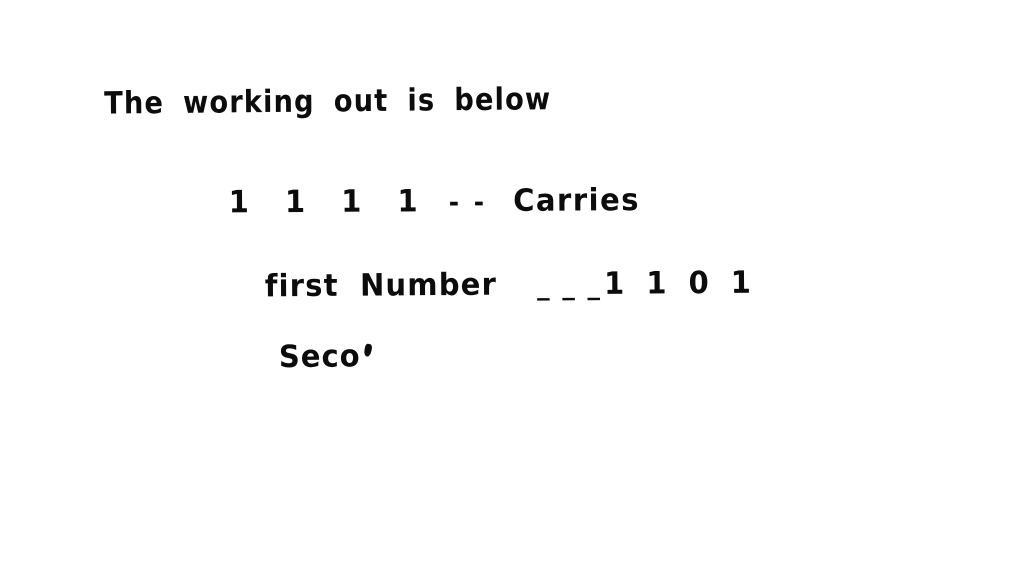 The width and height of the screenshot is (1024, 576). Describe the element at coordinates (319, 356) in the screenshot. I see `second-number-label: Seco` at that location.